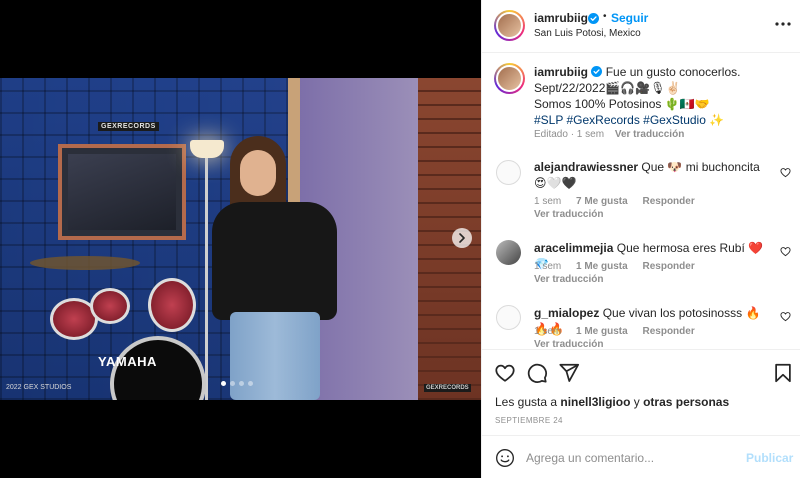  I want to click on caption-username: iamrubiig, so click(561, 72).